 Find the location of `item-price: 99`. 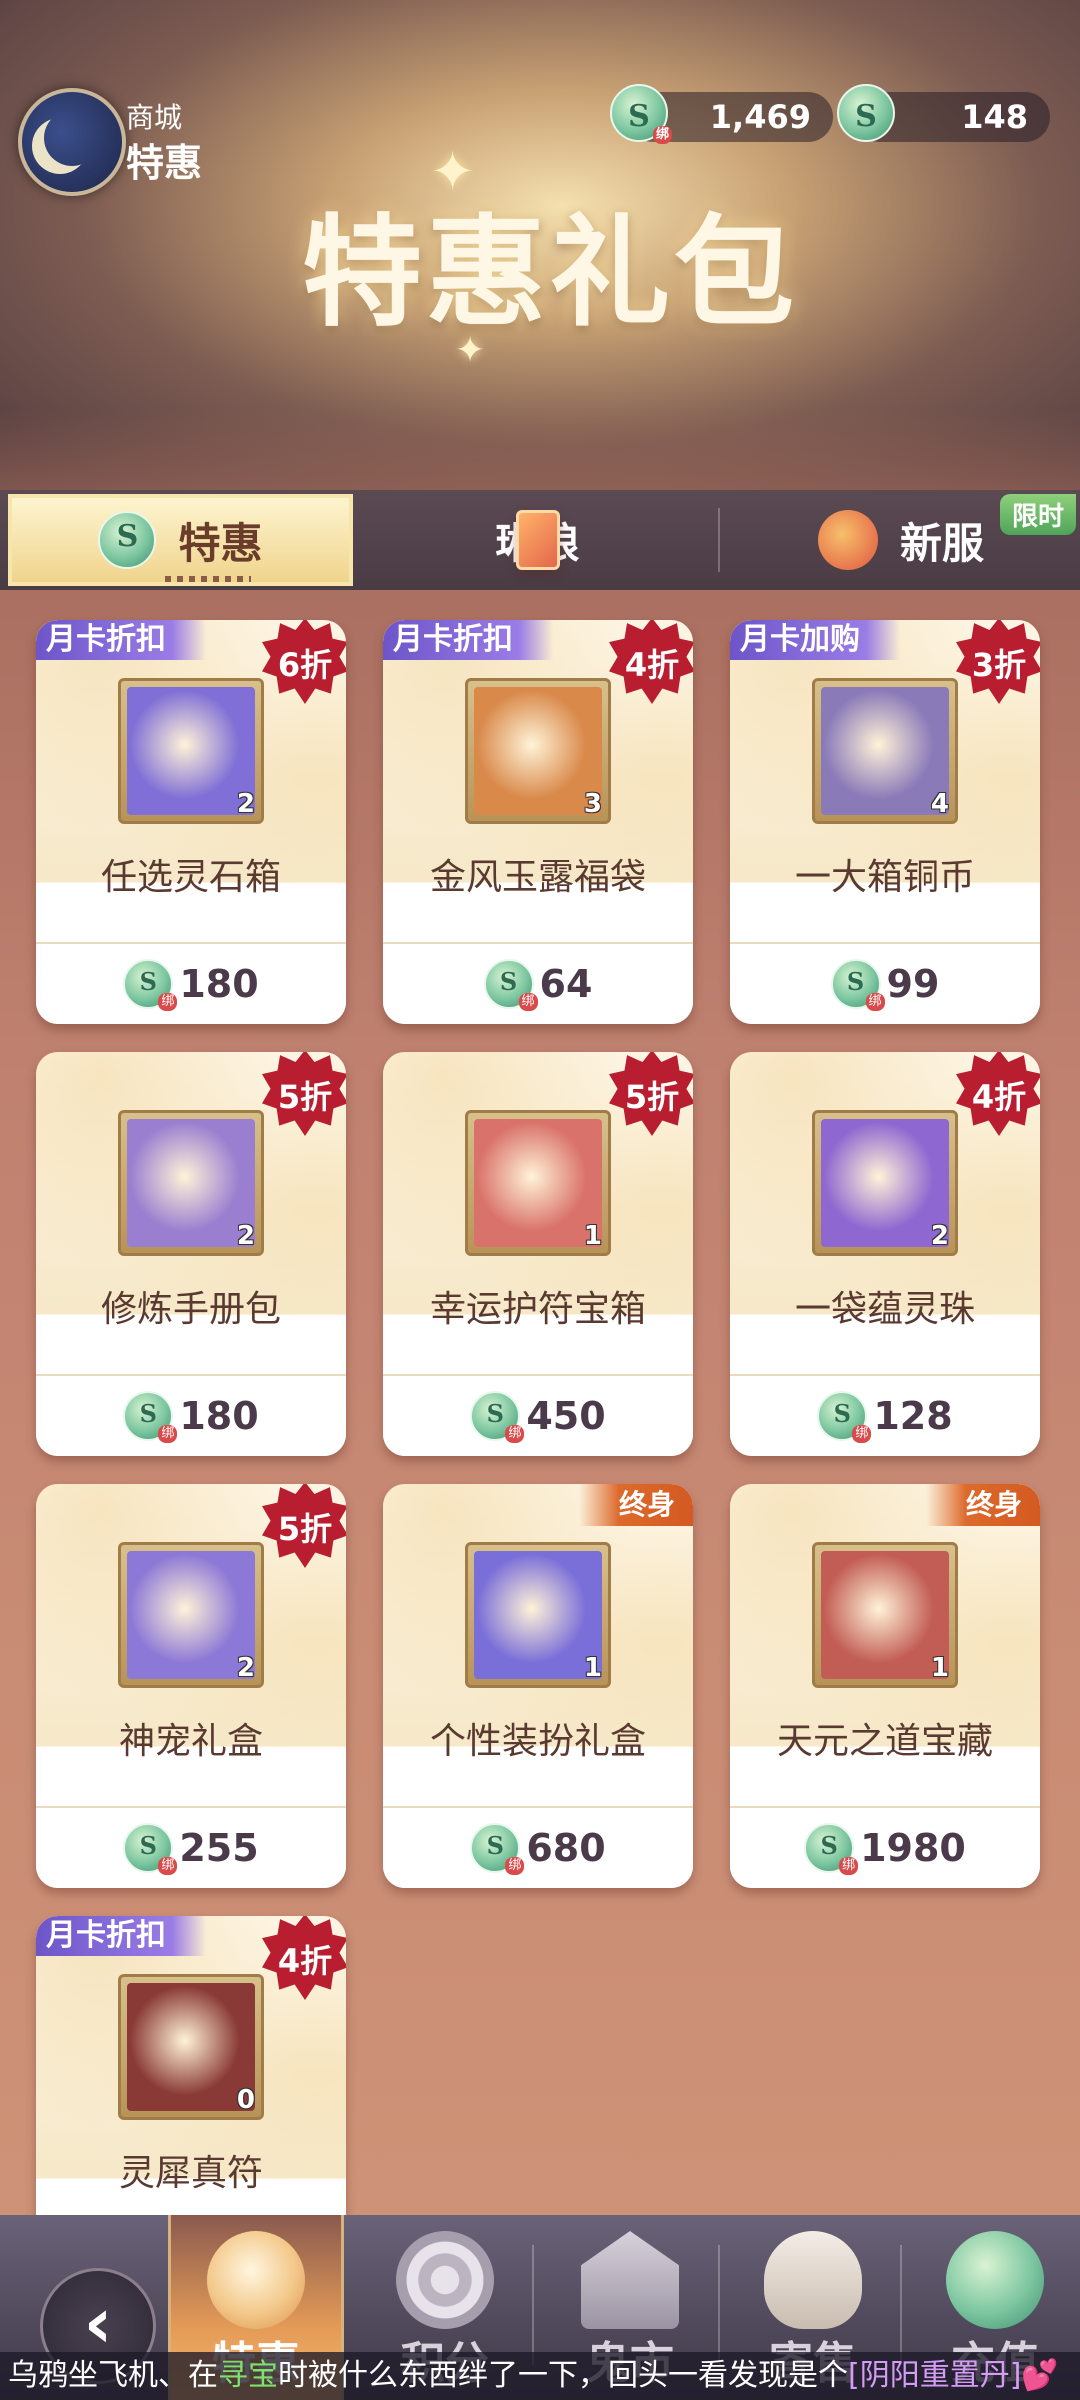

item-price: 99 is located at coordinates (913, 984).